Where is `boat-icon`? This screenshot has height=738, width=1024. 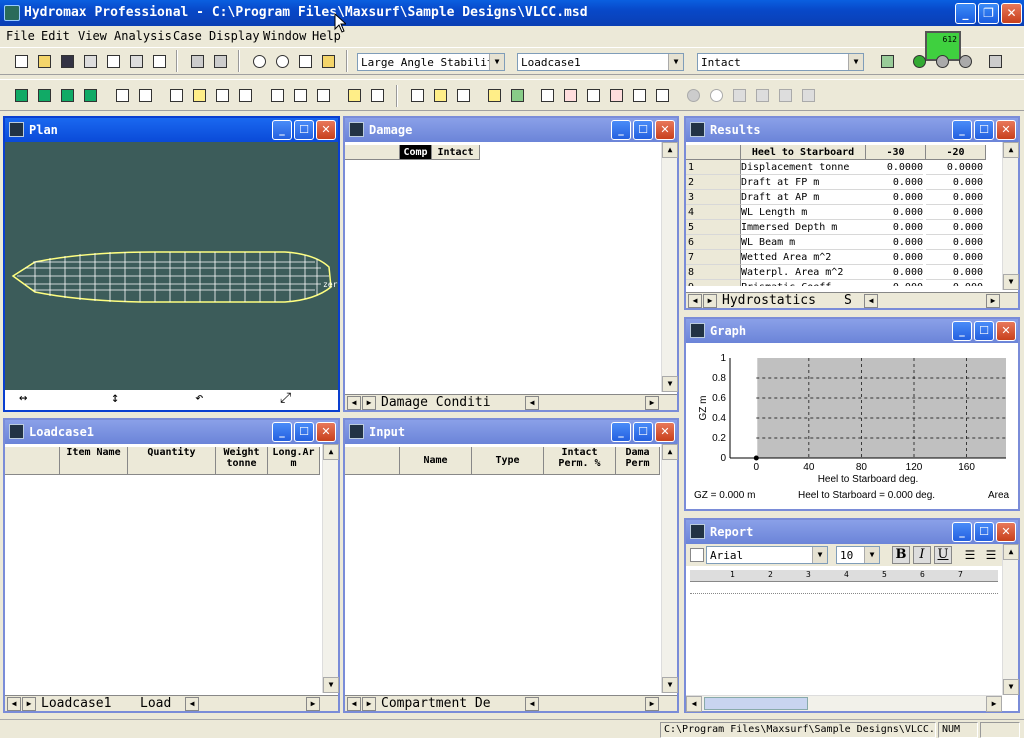 boat-icon is located at coordinates (517, 95).